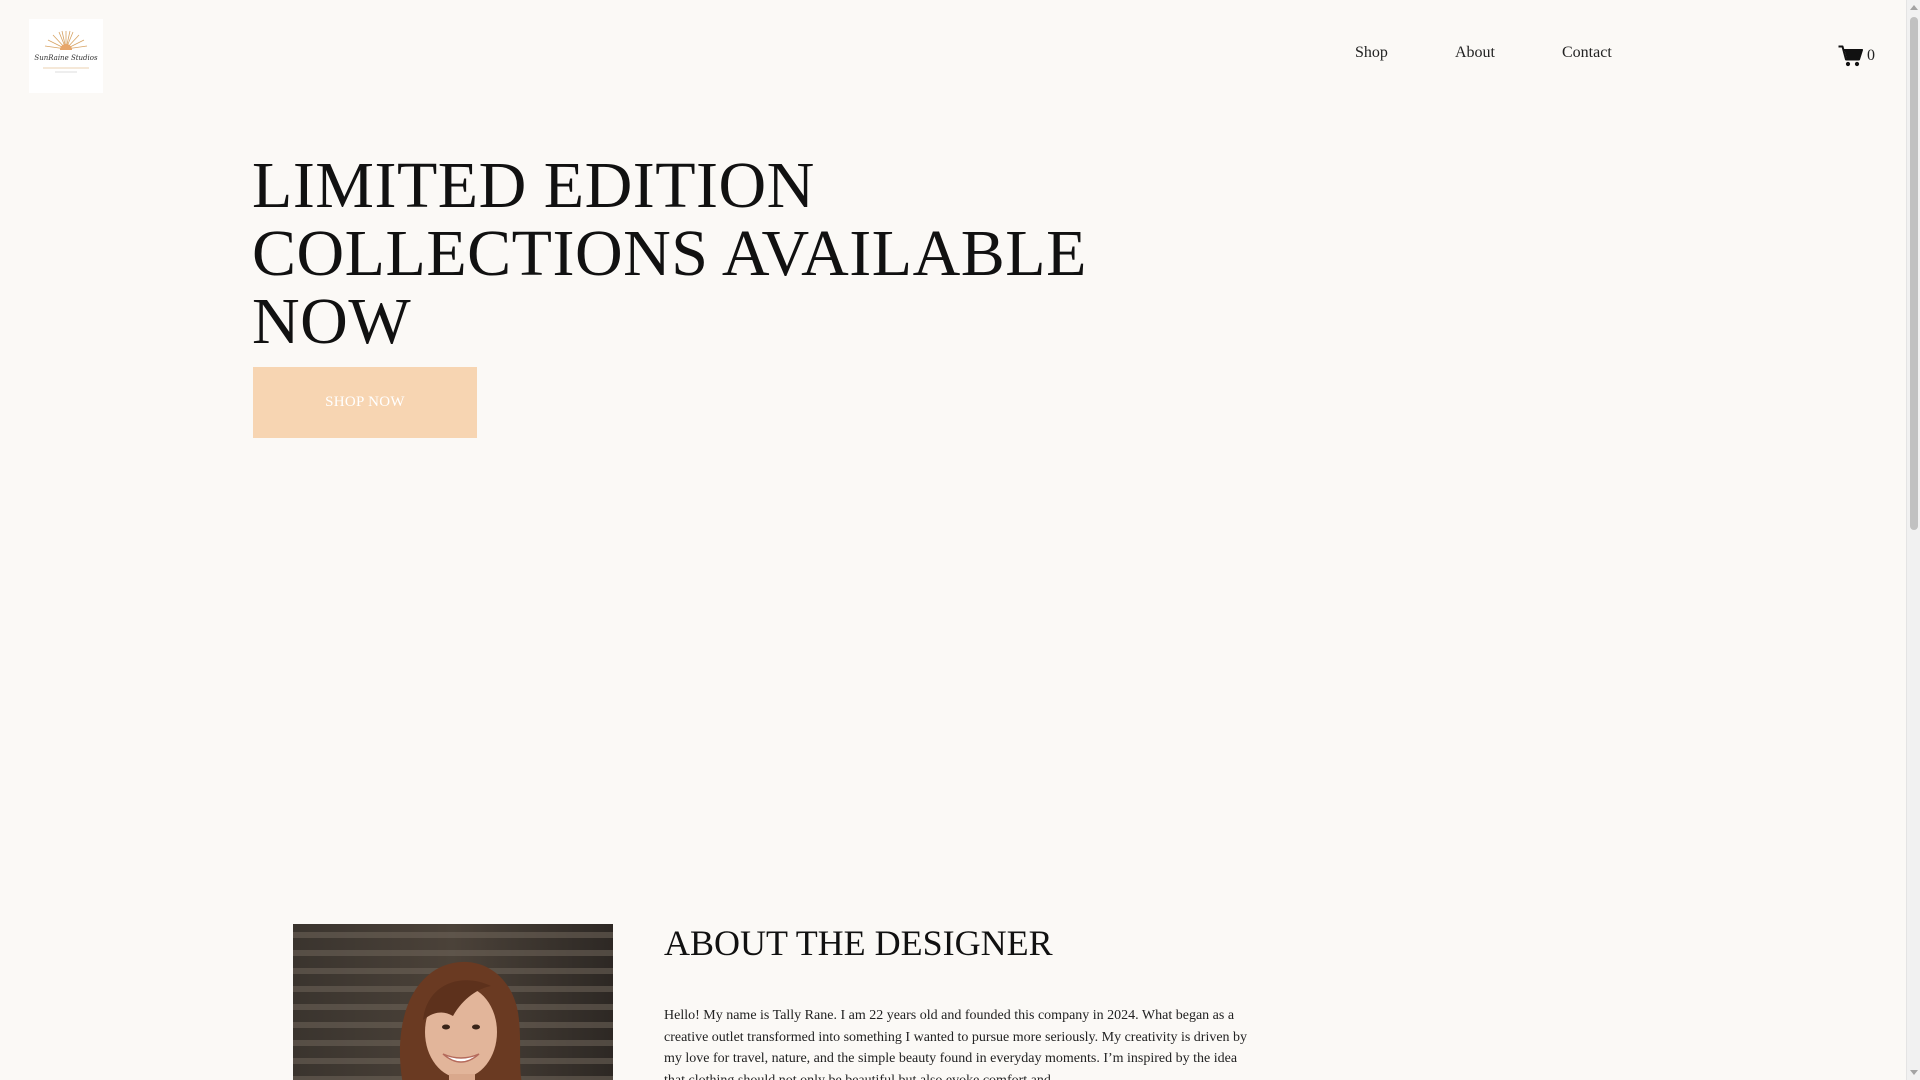  What do you see at coordinates (66, 51) in the screenshot?
I see `sun-logo-icon: SunRaine Studios` at bounding box center [66, 51].